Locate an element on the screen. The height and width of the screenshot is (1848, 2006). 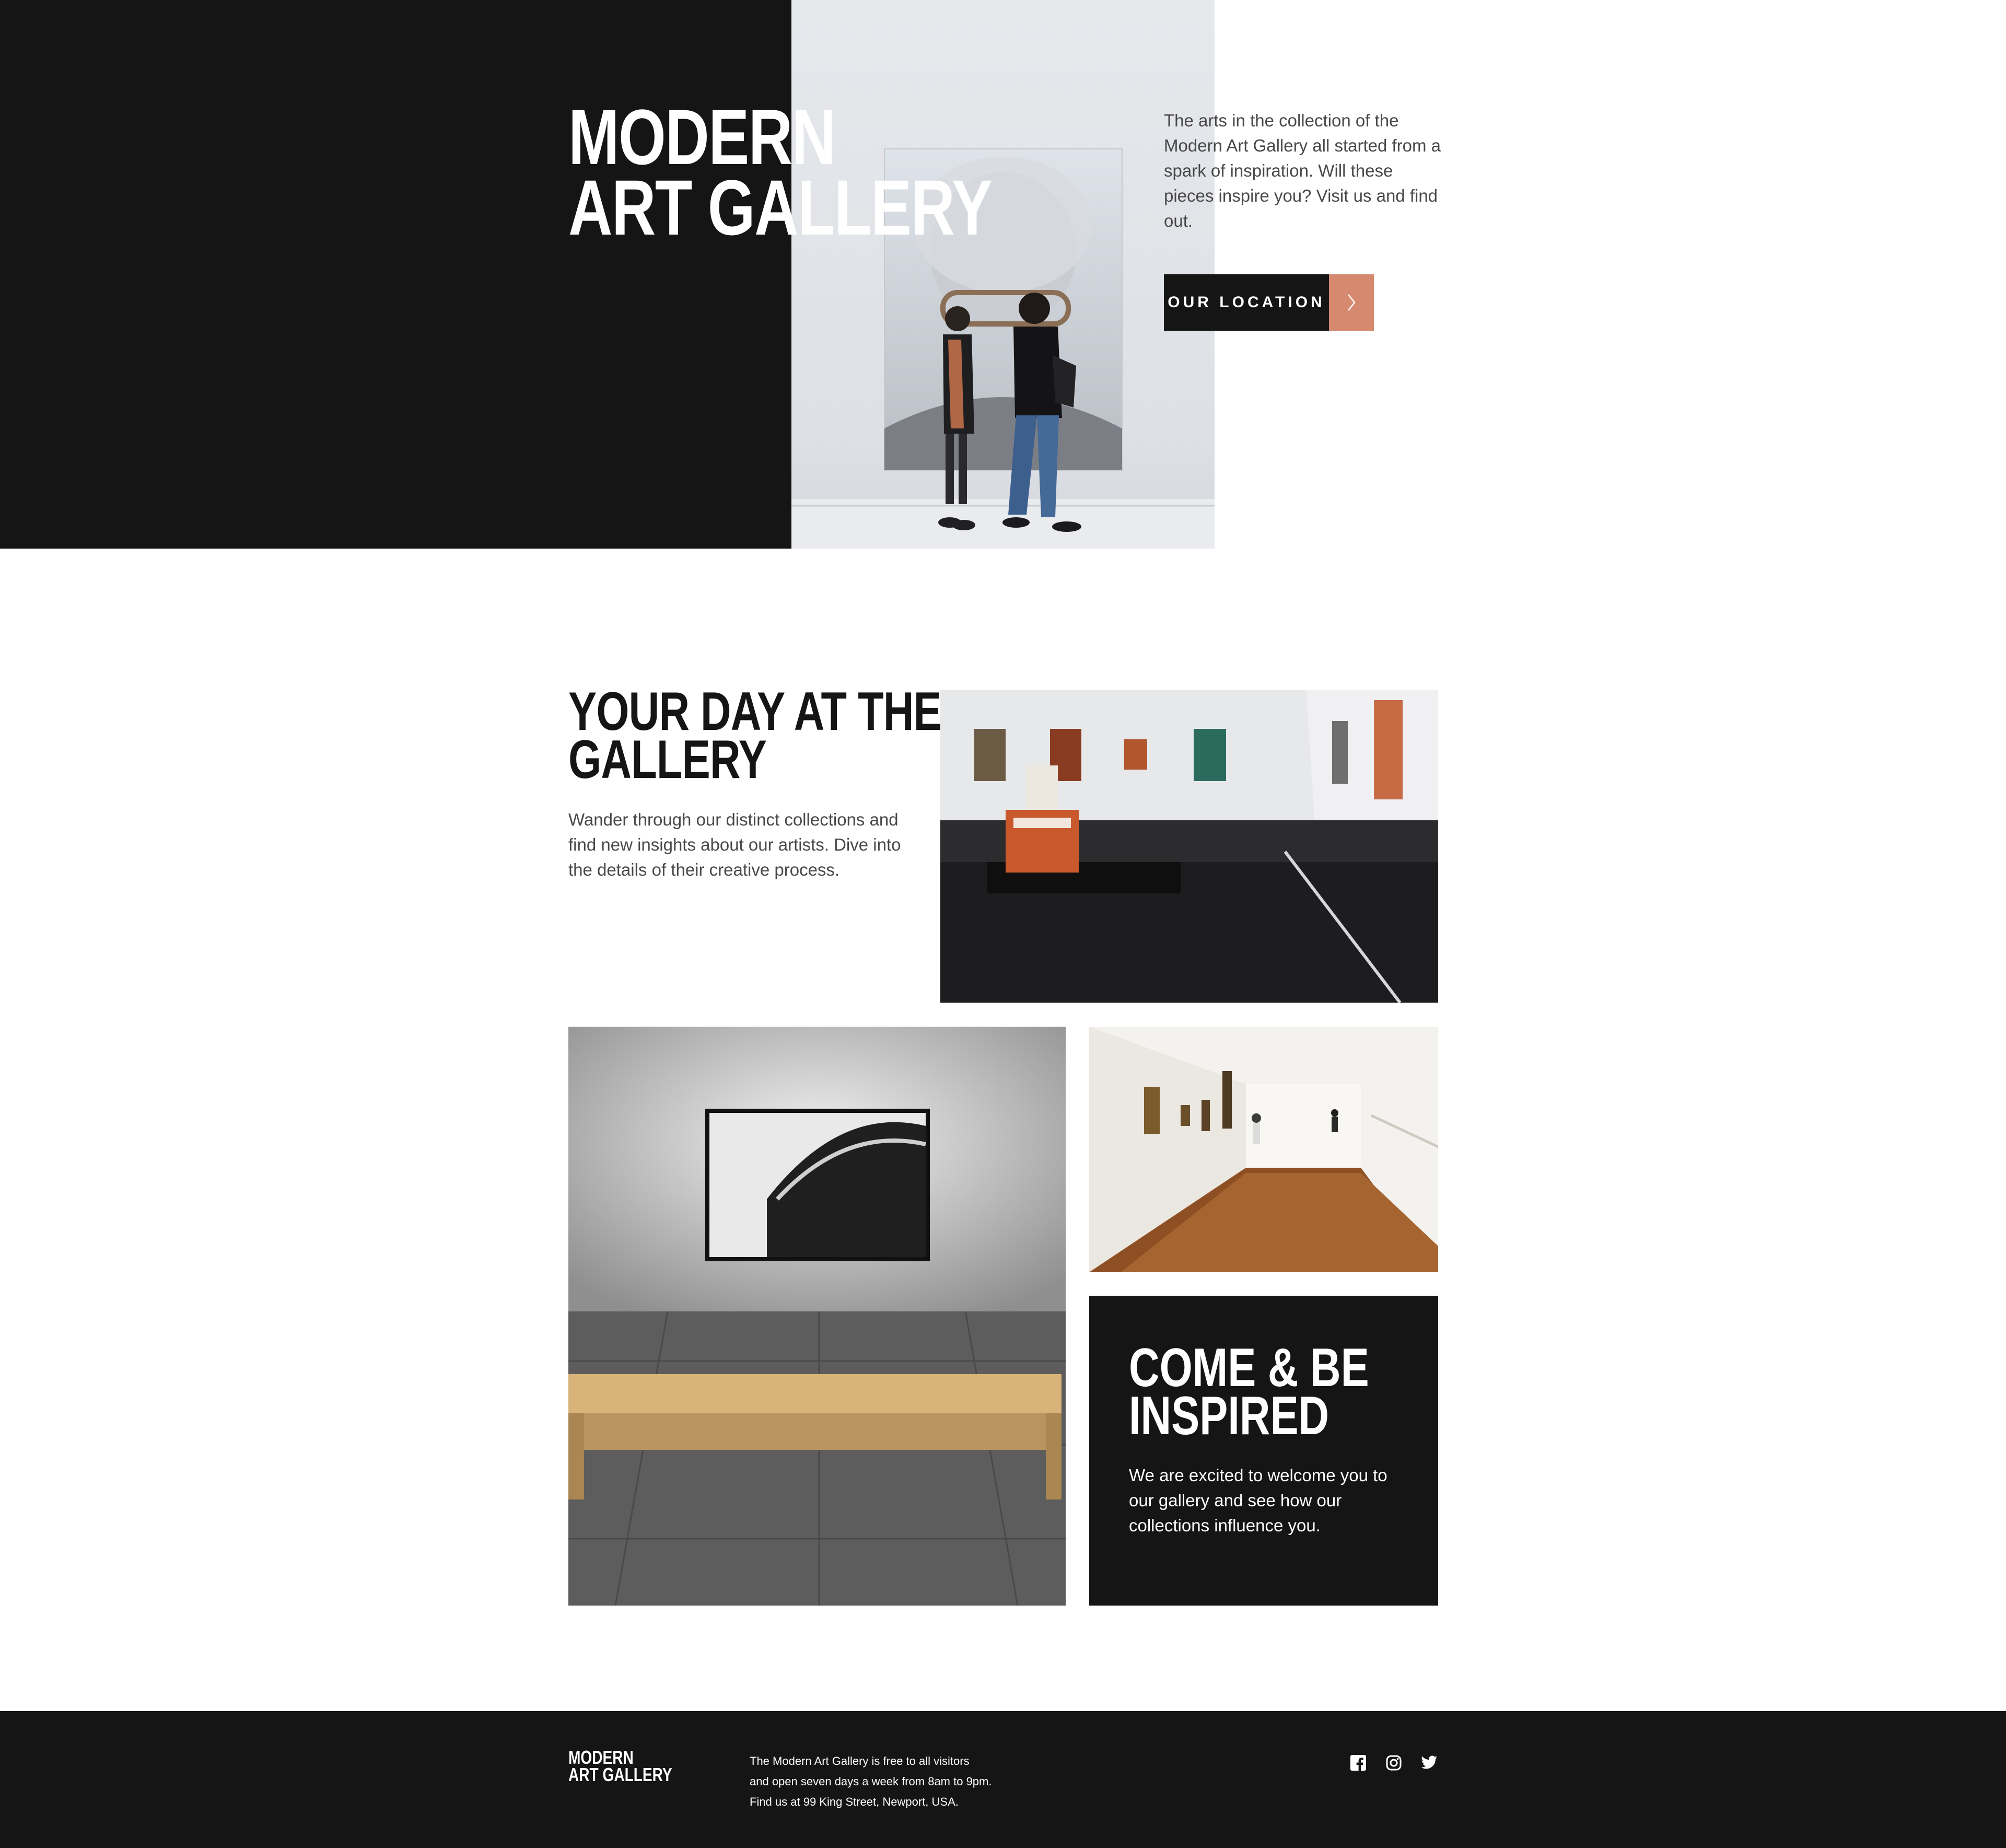
our-location-label: OUR LOCATION is located at coordinates (1246, 302).